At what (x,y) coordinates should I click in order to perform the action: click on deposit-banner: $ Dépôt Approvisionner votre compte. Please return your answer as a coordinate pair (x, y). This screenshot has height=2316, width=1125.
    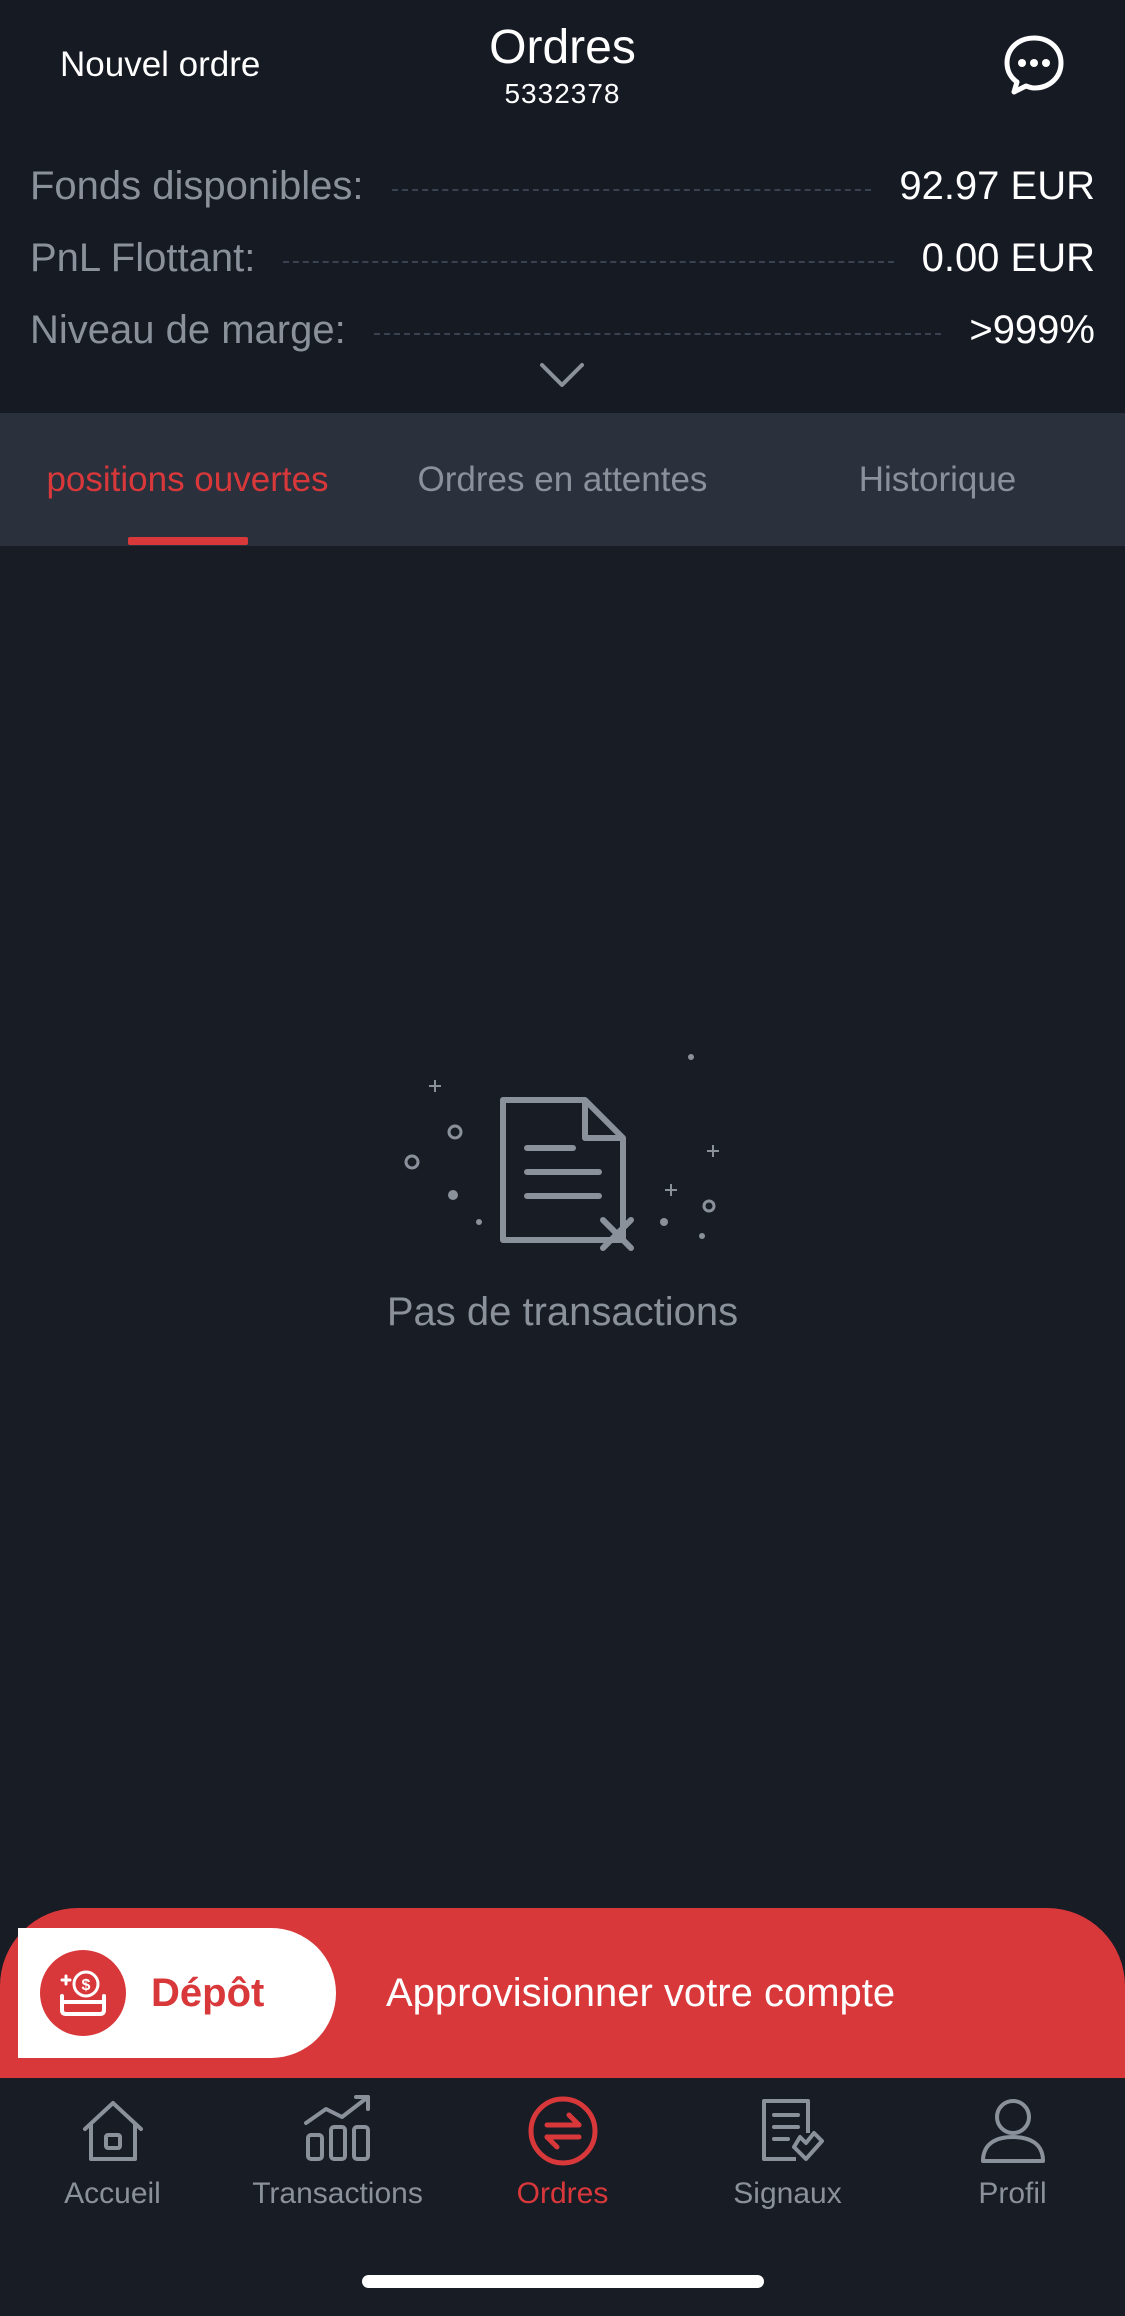
    Looking at the image, I should click on (562, 1993).